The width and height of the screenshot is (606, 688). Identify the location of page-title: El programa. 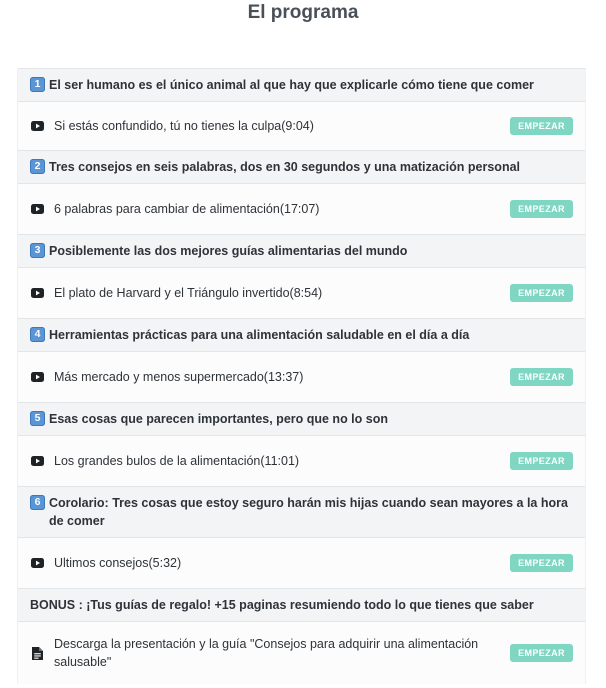
(303, 12).